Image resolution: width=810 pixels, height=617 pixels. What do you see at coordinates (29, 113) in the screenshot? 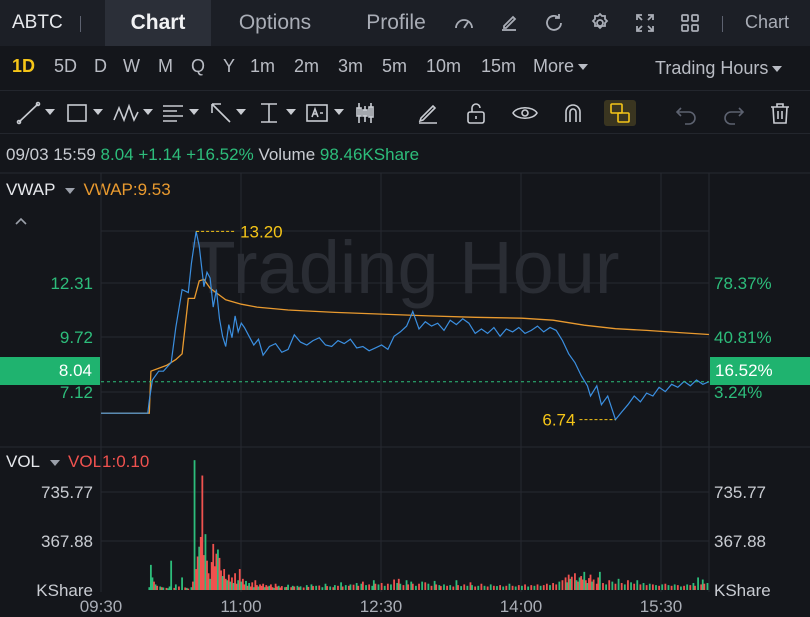
I see `trendline-tool-icon` at bounding box center [29, 113].